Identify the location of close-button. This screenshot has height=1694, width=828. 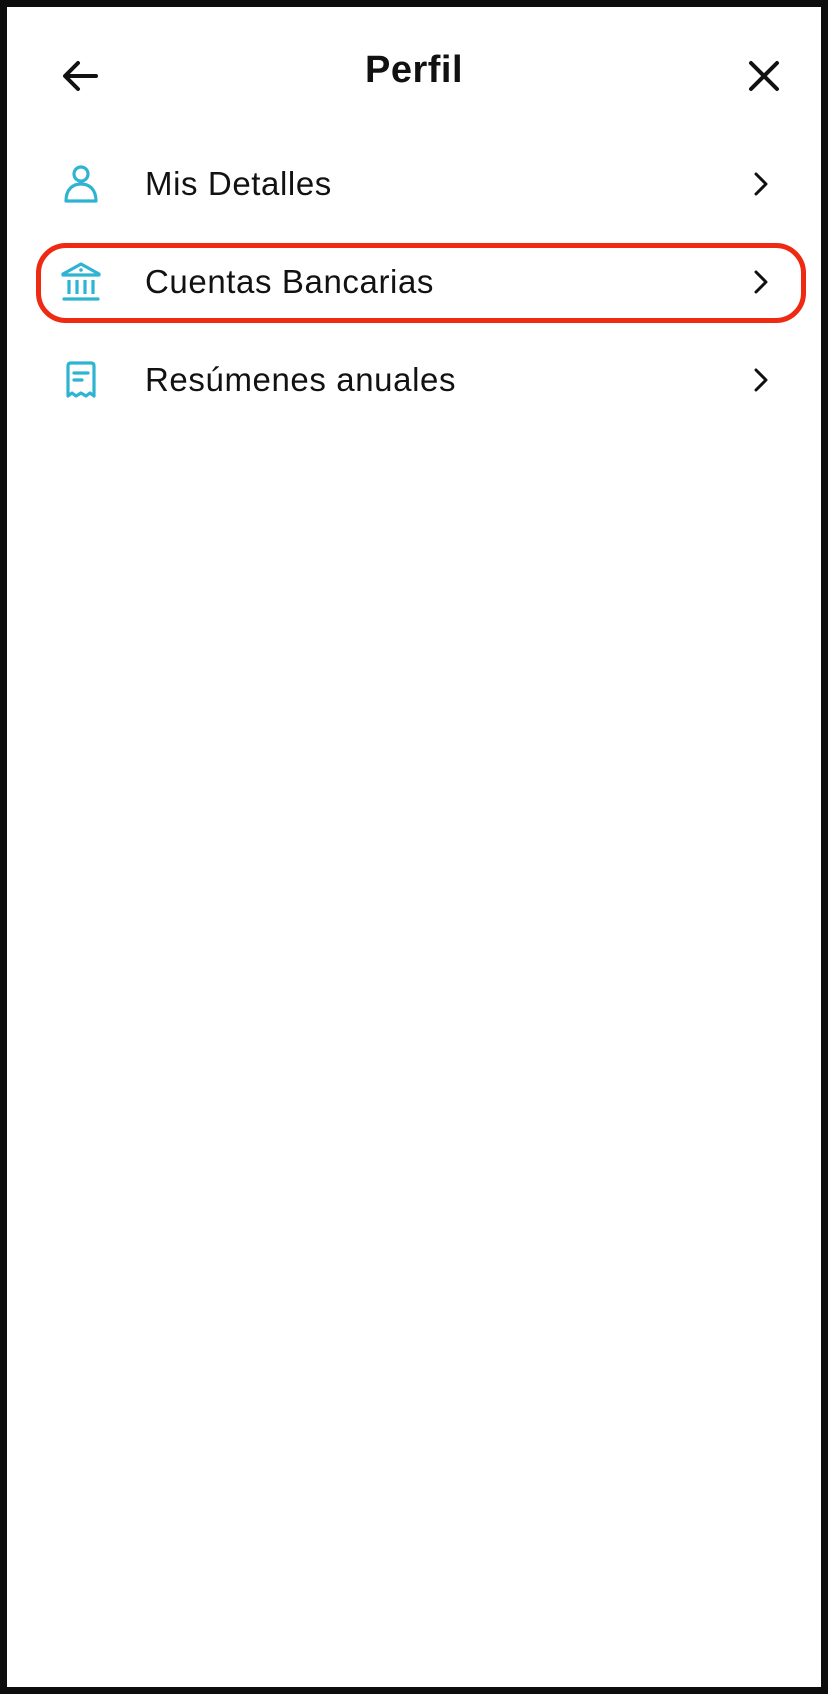
(764, 76).